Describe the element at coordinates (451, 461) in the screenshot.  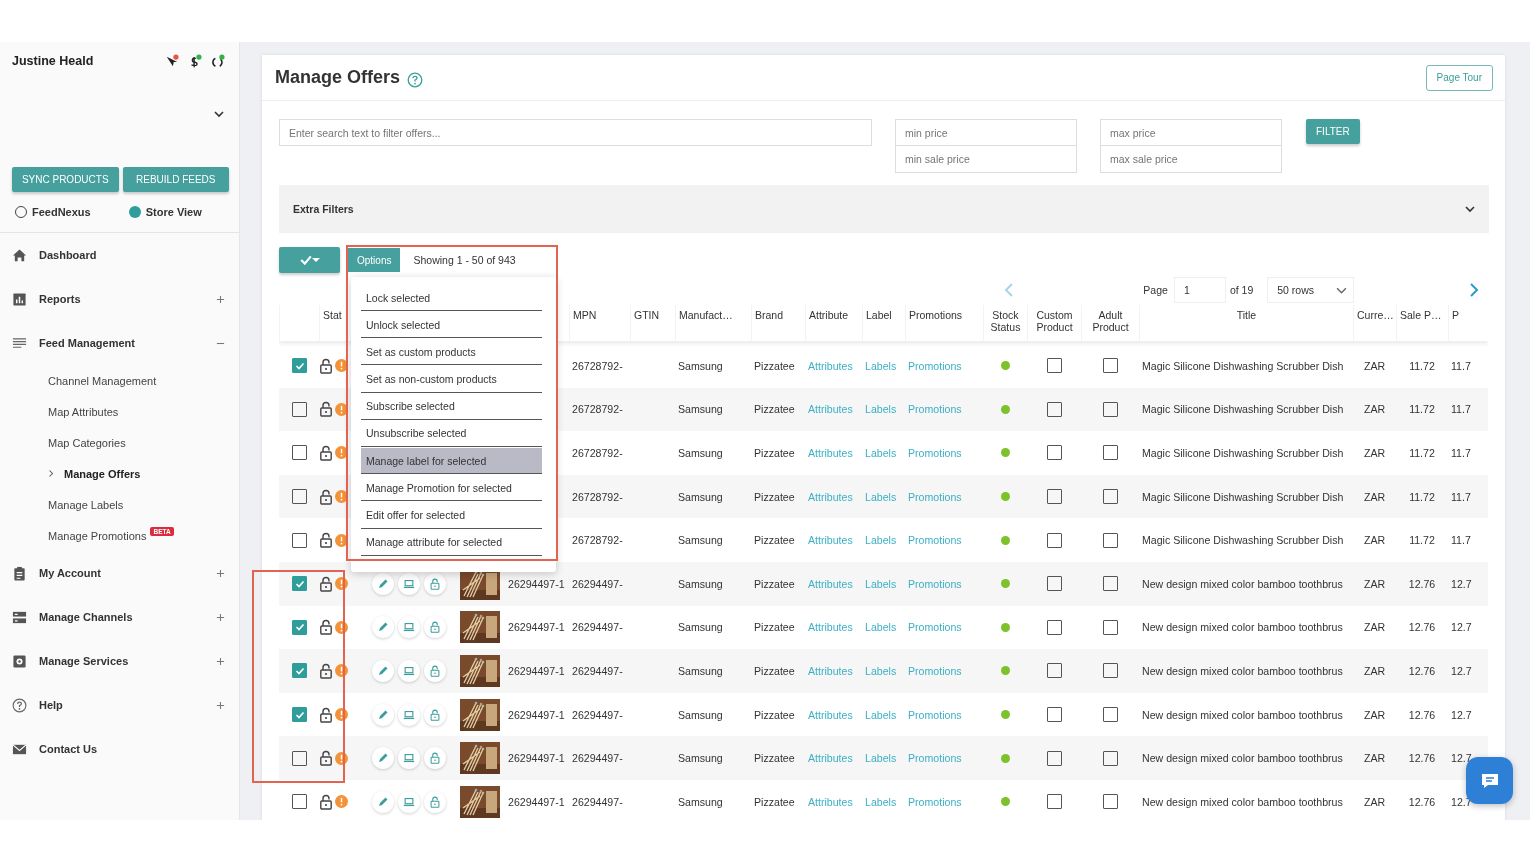
I see `menu-item: Manage label for selected` at that location.